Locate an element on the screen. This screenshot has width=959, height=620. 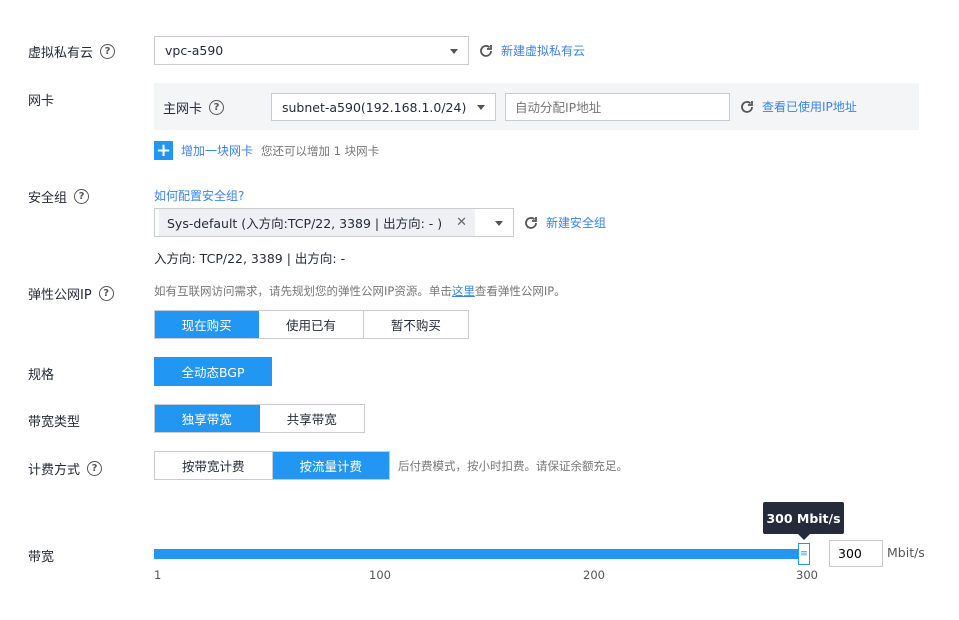
close-icon: ✕ is located at coordinates (461, 222).